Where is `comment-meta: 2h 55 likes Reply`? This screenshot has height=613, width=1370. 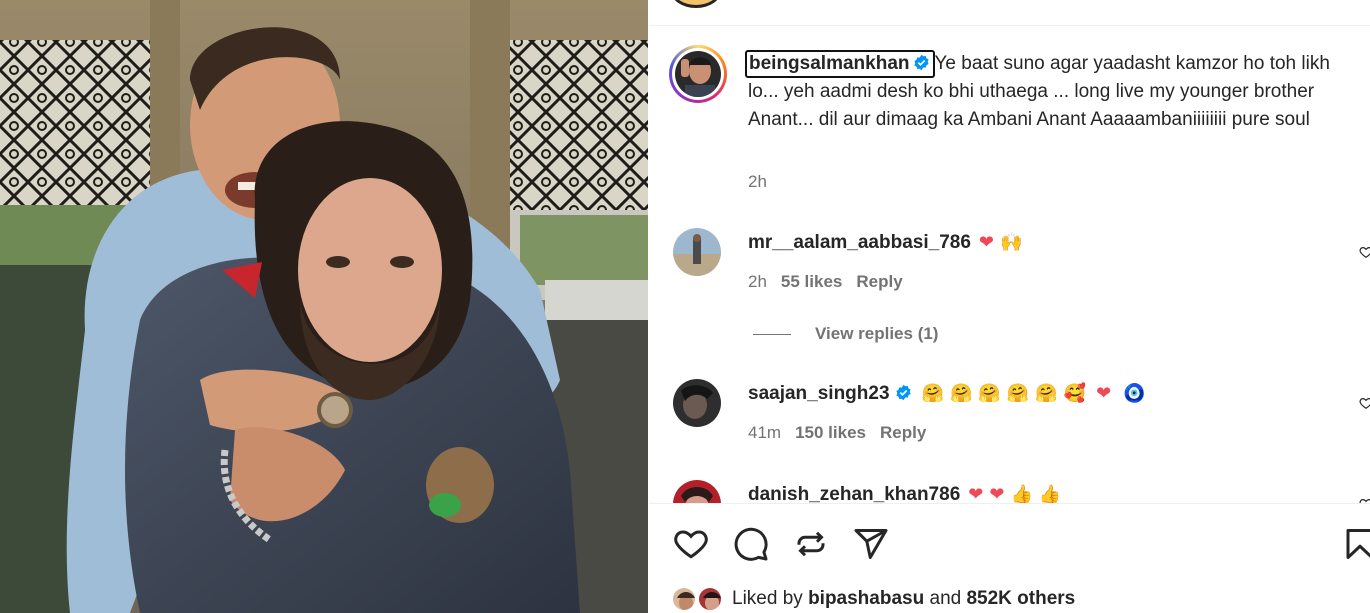 comment-meta: 2h 55 likes Reply is located at coordinates (825, 282).